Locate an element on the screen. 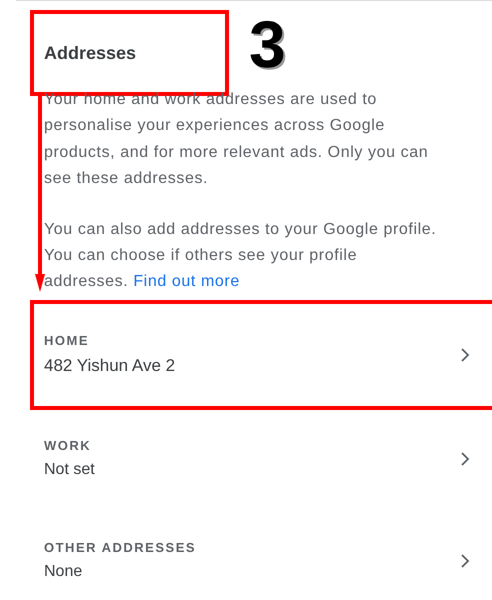  description-text: Your home and work addresses are used to personalise your experiences across Google products, and for more relevant ads. Only you can see these addresses. is located at coordinates (237, 140).